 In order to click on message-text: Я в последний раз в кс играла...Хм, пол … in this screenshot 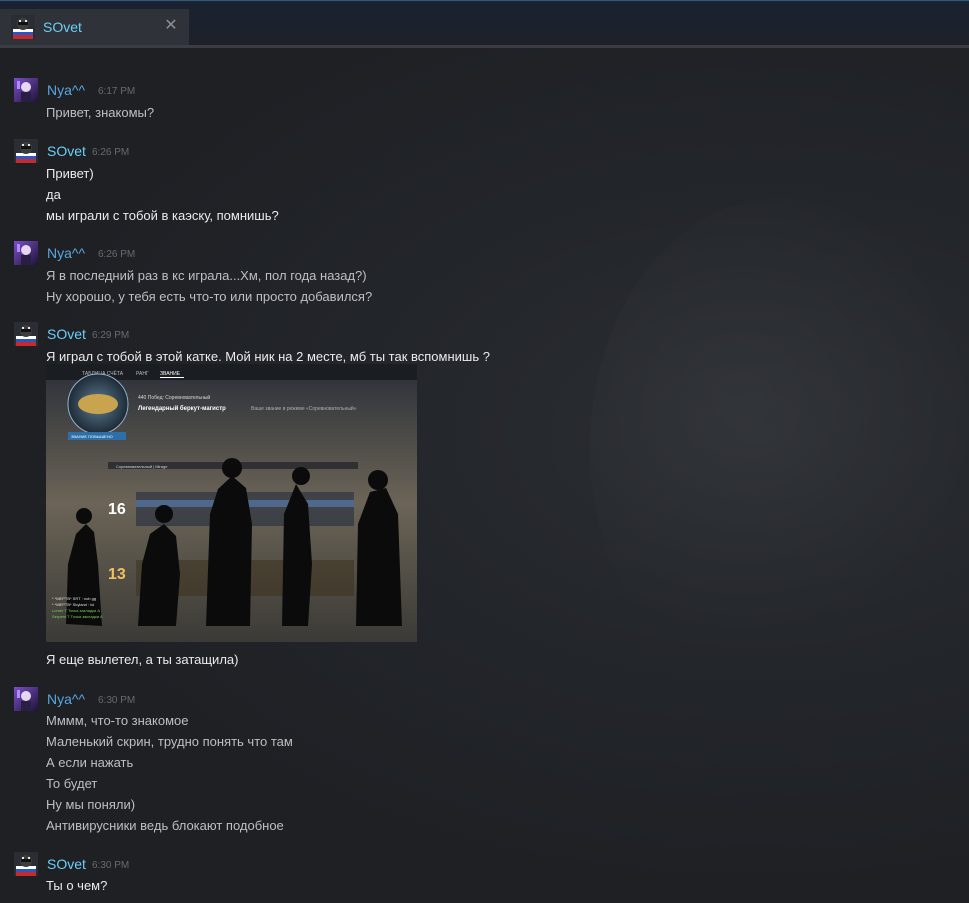, I will do `click(206, 275)`.